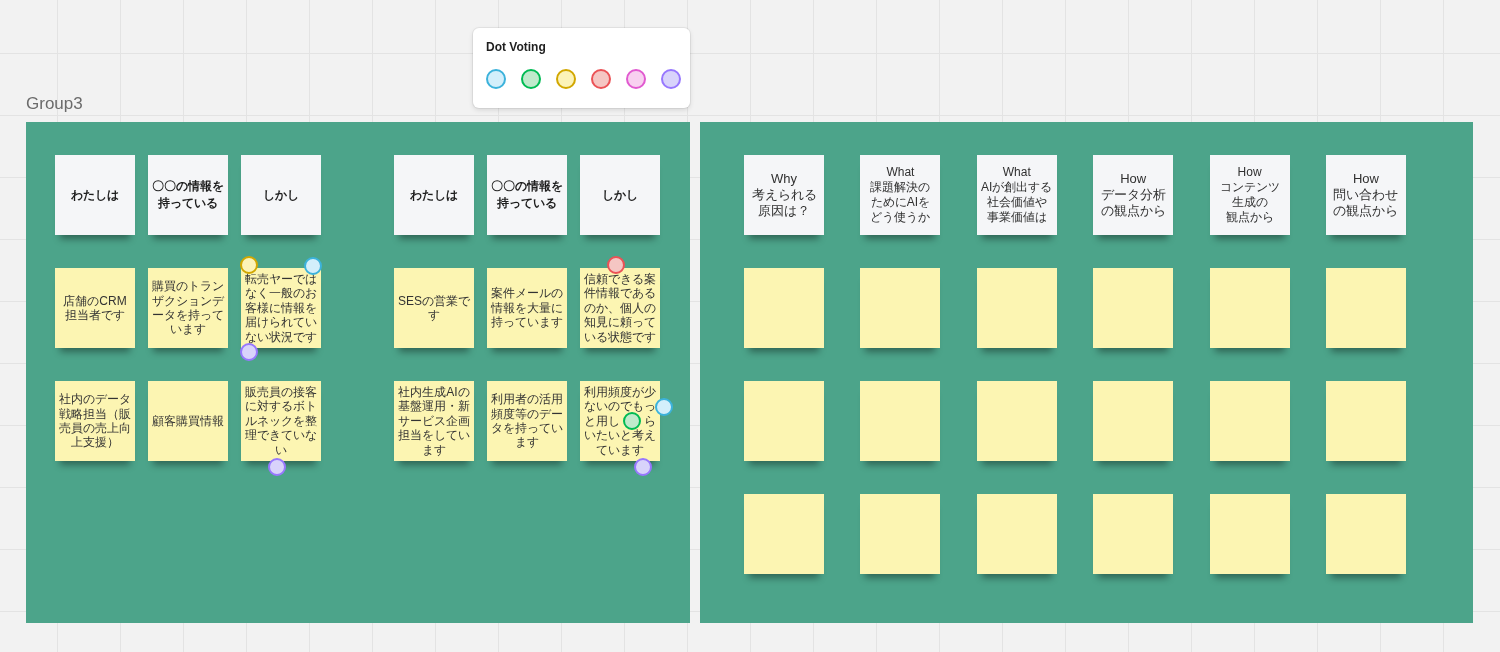 The height and width of the screenshot is (652, 1500). I want to click on note-text: 転売ヤーではなく一般のお客様に情報を届けられていない状況です, so click(281, 308).